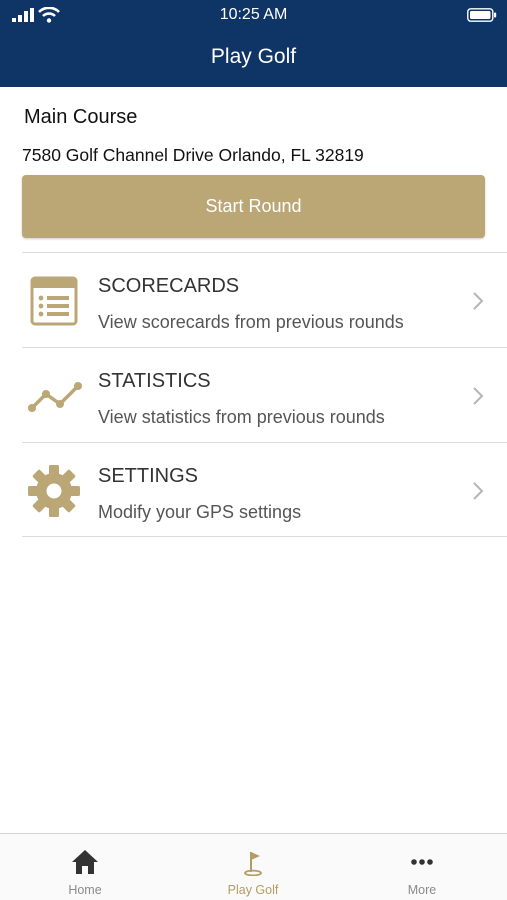  What do you see at coordinates (253, 56) in the screenshot?
I see `page-title: Play Golf` at bounding box center [253, 56].